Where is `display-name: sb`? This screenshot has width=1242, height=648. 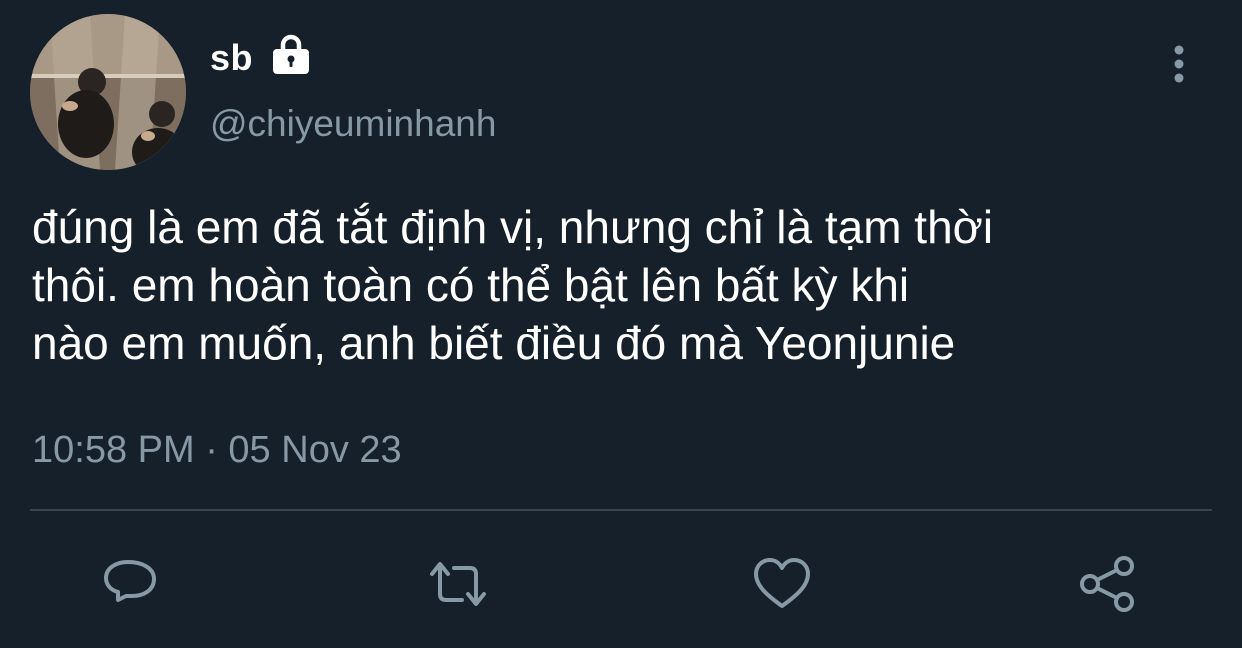
display-name: sb is located at coordinates (231, 58).